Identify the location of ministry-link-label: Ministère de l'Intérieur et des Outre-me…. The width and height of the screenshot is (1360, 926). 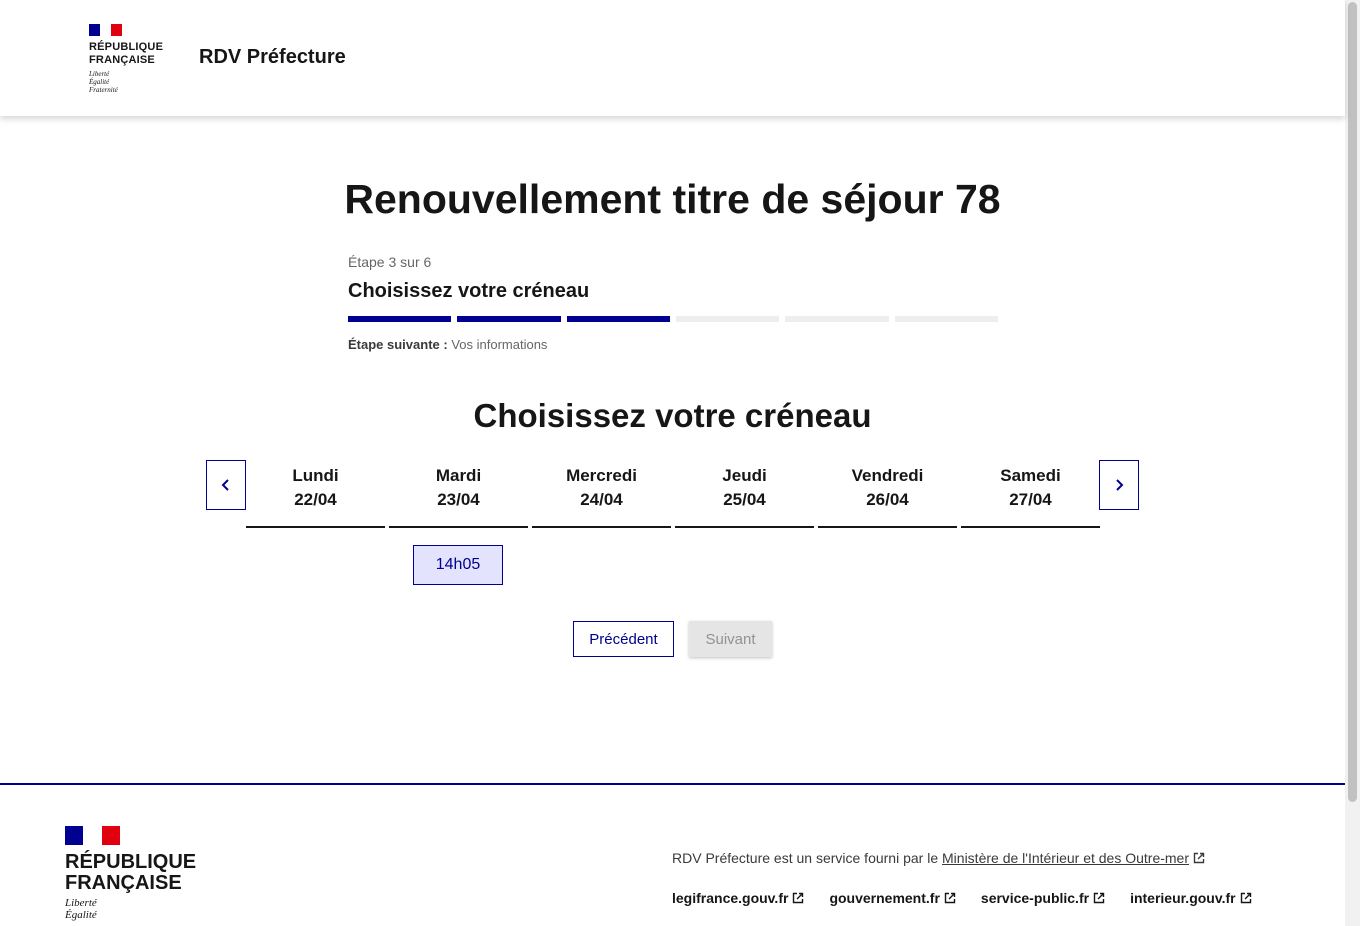
(1066, 858).